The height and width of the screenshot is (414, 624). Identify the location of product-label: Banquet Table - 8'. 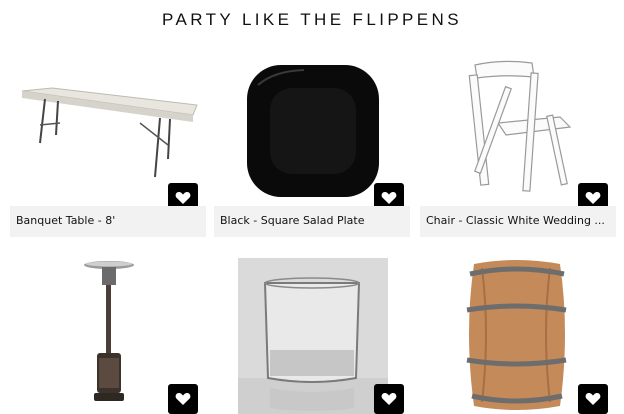
(65, 220).